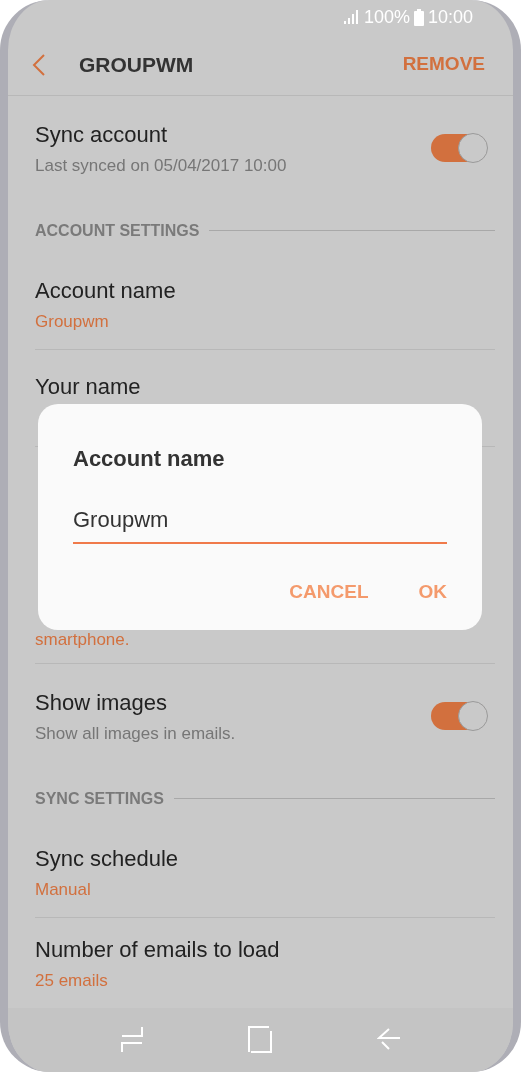 The width and height of the screenshot is (521, 1072). I want to click on setting-title: Number of emails to load, so click(158, 949).